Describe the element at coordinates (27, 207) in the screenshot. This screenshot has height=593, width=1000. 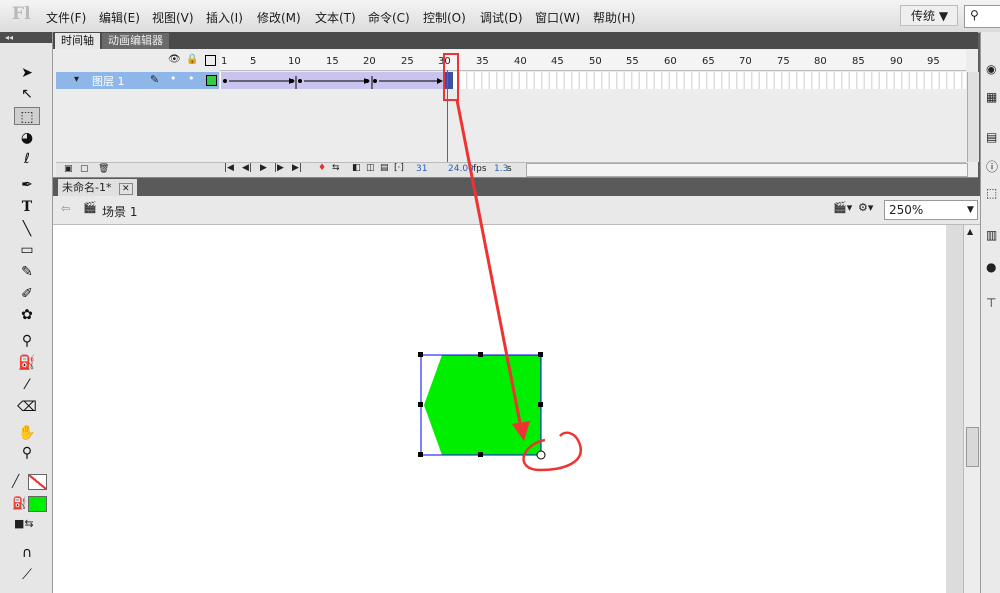
I see `text-tool-icon: T` at that location.